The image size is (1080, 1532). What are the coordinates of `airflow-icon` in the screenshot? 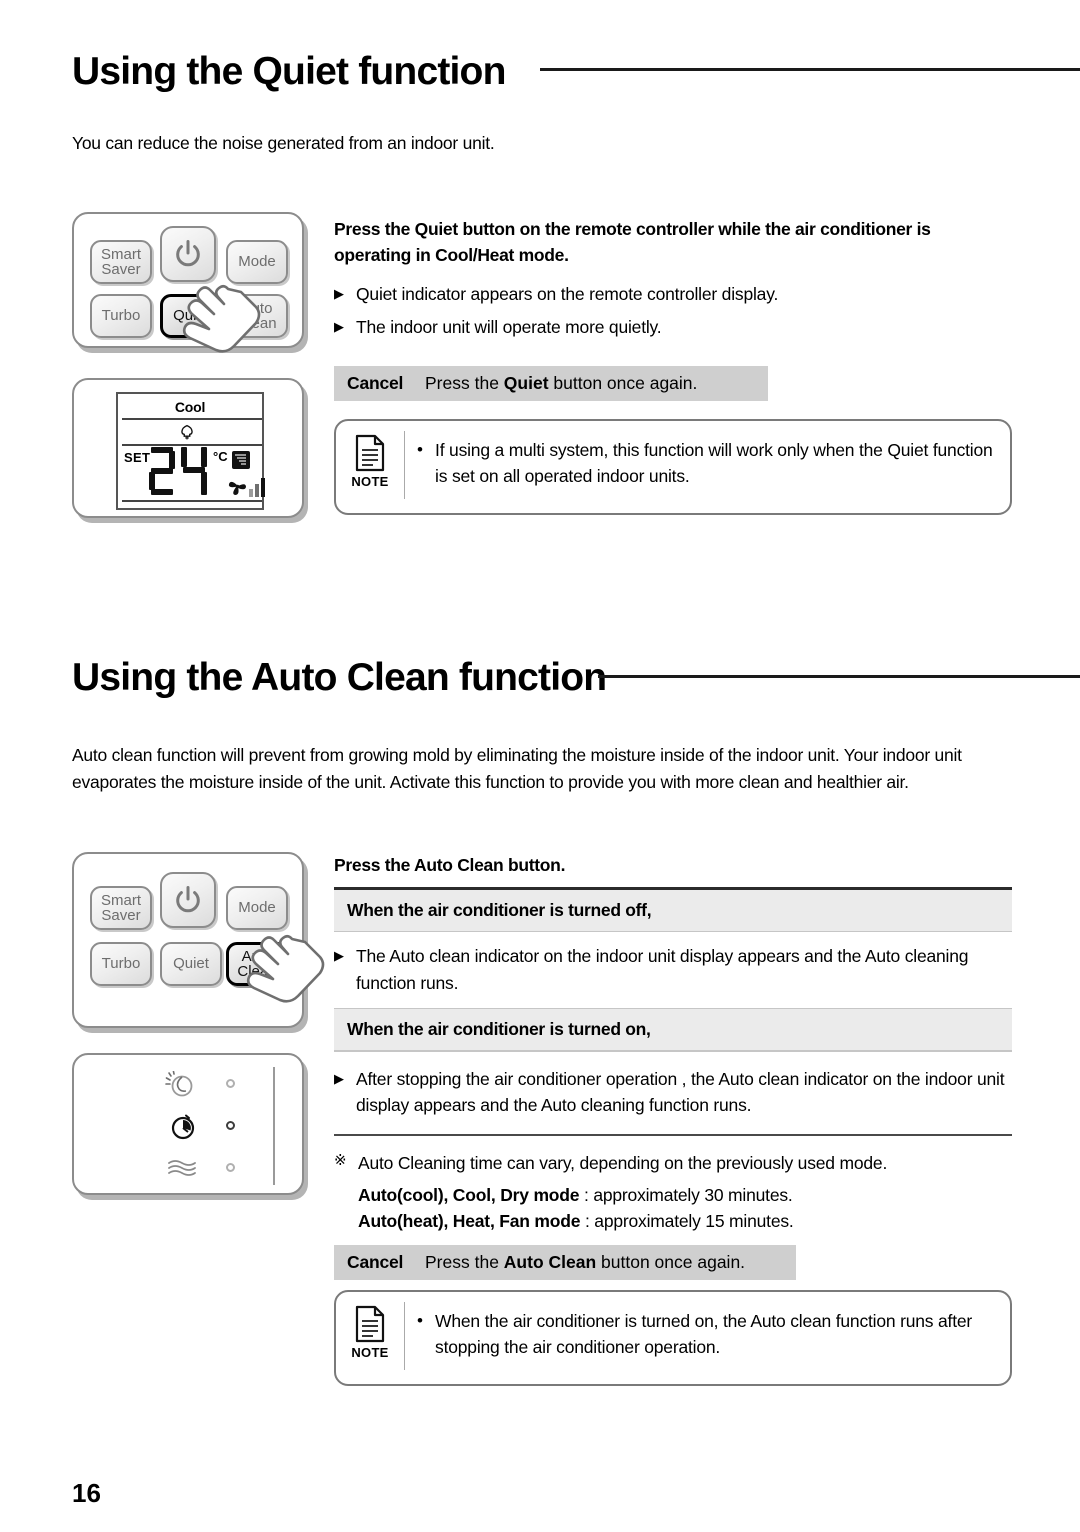 It's located at (241, 460).